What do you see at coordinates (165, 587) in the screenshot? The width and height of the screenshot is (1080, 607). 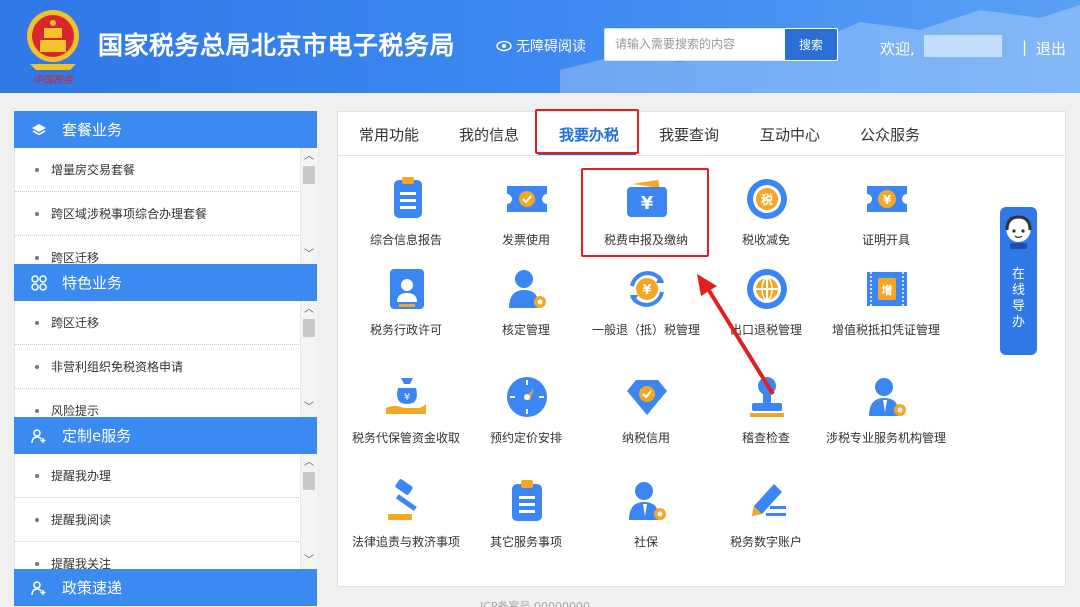 I see `sidebar-section-policy: 政策速递` at bounding box center [165, 587].